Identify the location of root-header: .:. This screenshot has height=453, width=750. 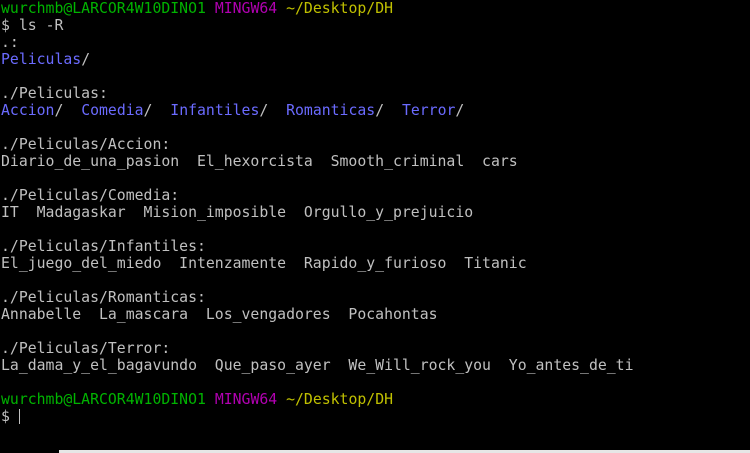
(10, 42).